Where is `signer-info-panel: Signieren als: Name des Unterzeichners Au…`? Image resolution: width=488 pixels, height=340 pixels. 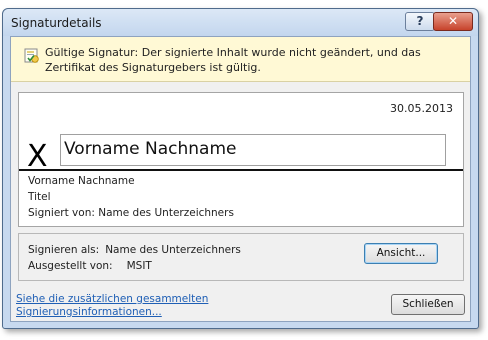
signer-info-panel: Signieren als: Name des Unterzeichners Au… is located at coordinates (241, 257).